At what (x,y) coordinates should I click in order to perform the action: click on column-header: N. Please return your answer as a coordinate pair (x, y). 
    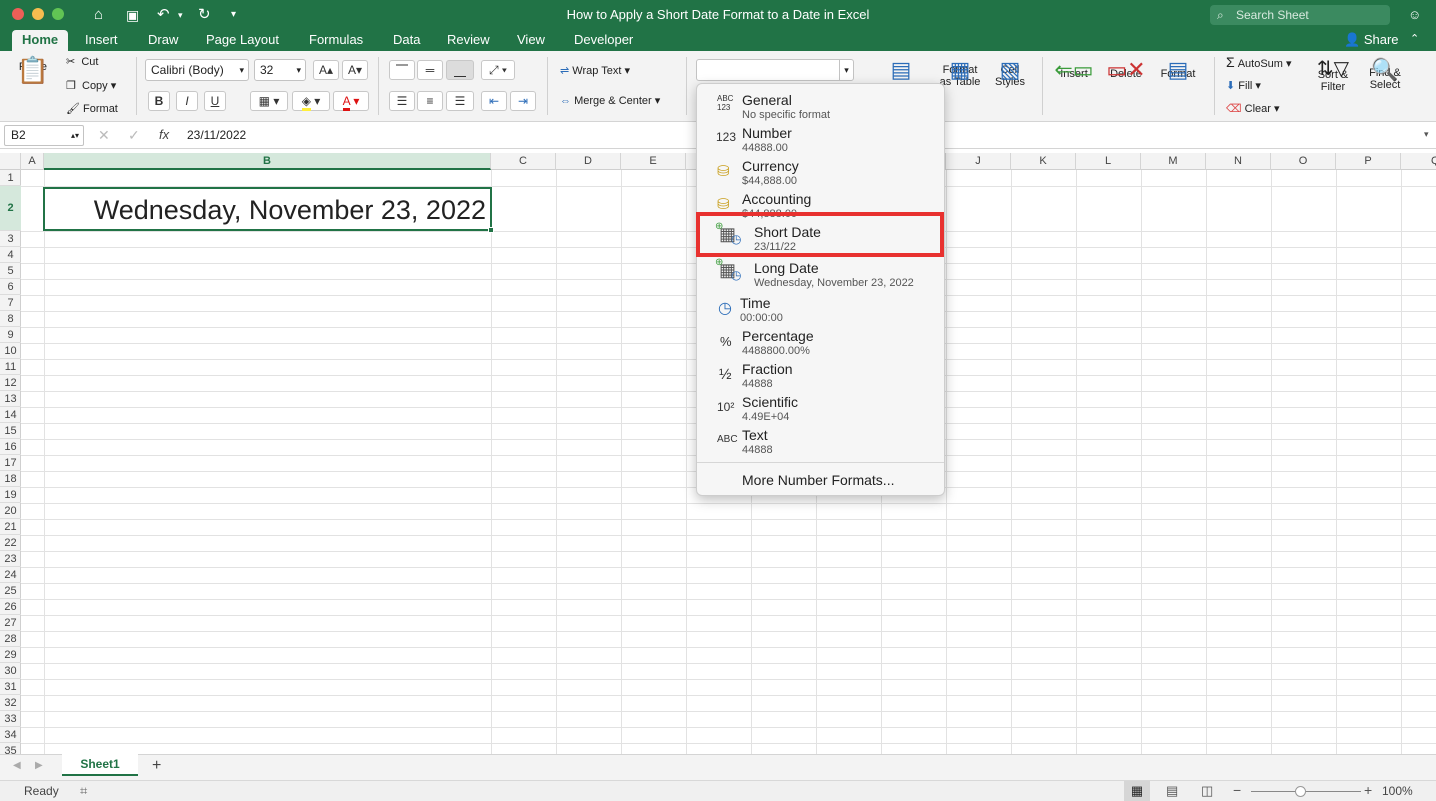
    Looking at the image, I should click on (1238, 161).